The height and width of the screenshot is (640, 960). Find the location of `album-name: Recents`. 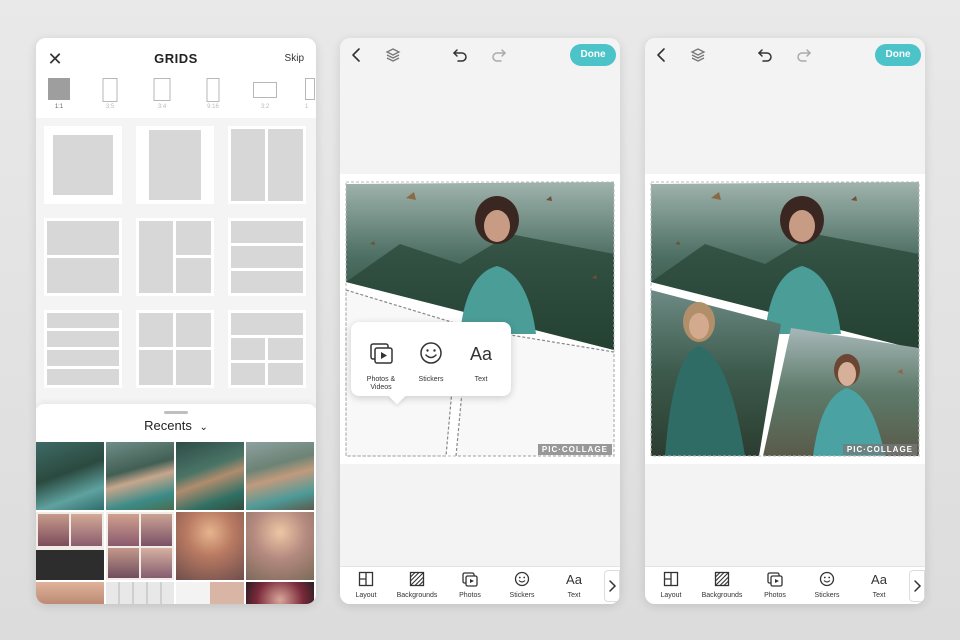

album-name: Recents is located at coordinates (168, 425).